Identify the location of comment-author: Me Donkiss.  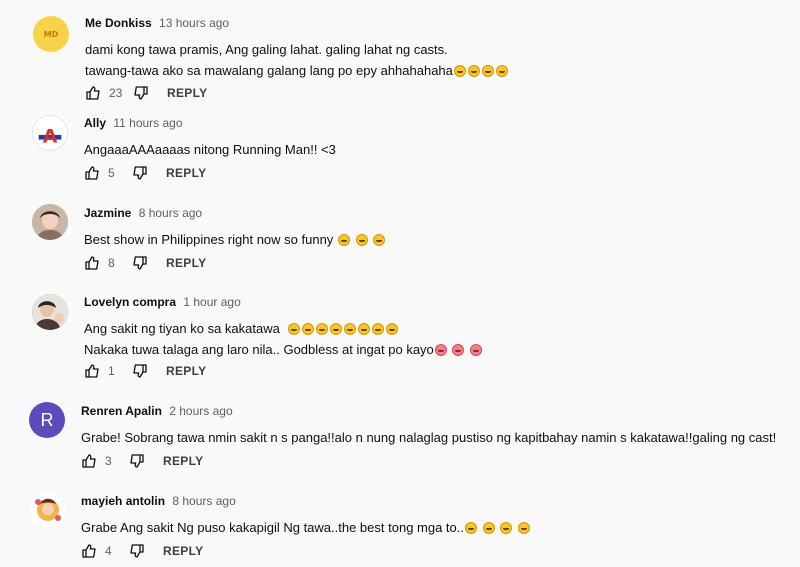
(118, 23).